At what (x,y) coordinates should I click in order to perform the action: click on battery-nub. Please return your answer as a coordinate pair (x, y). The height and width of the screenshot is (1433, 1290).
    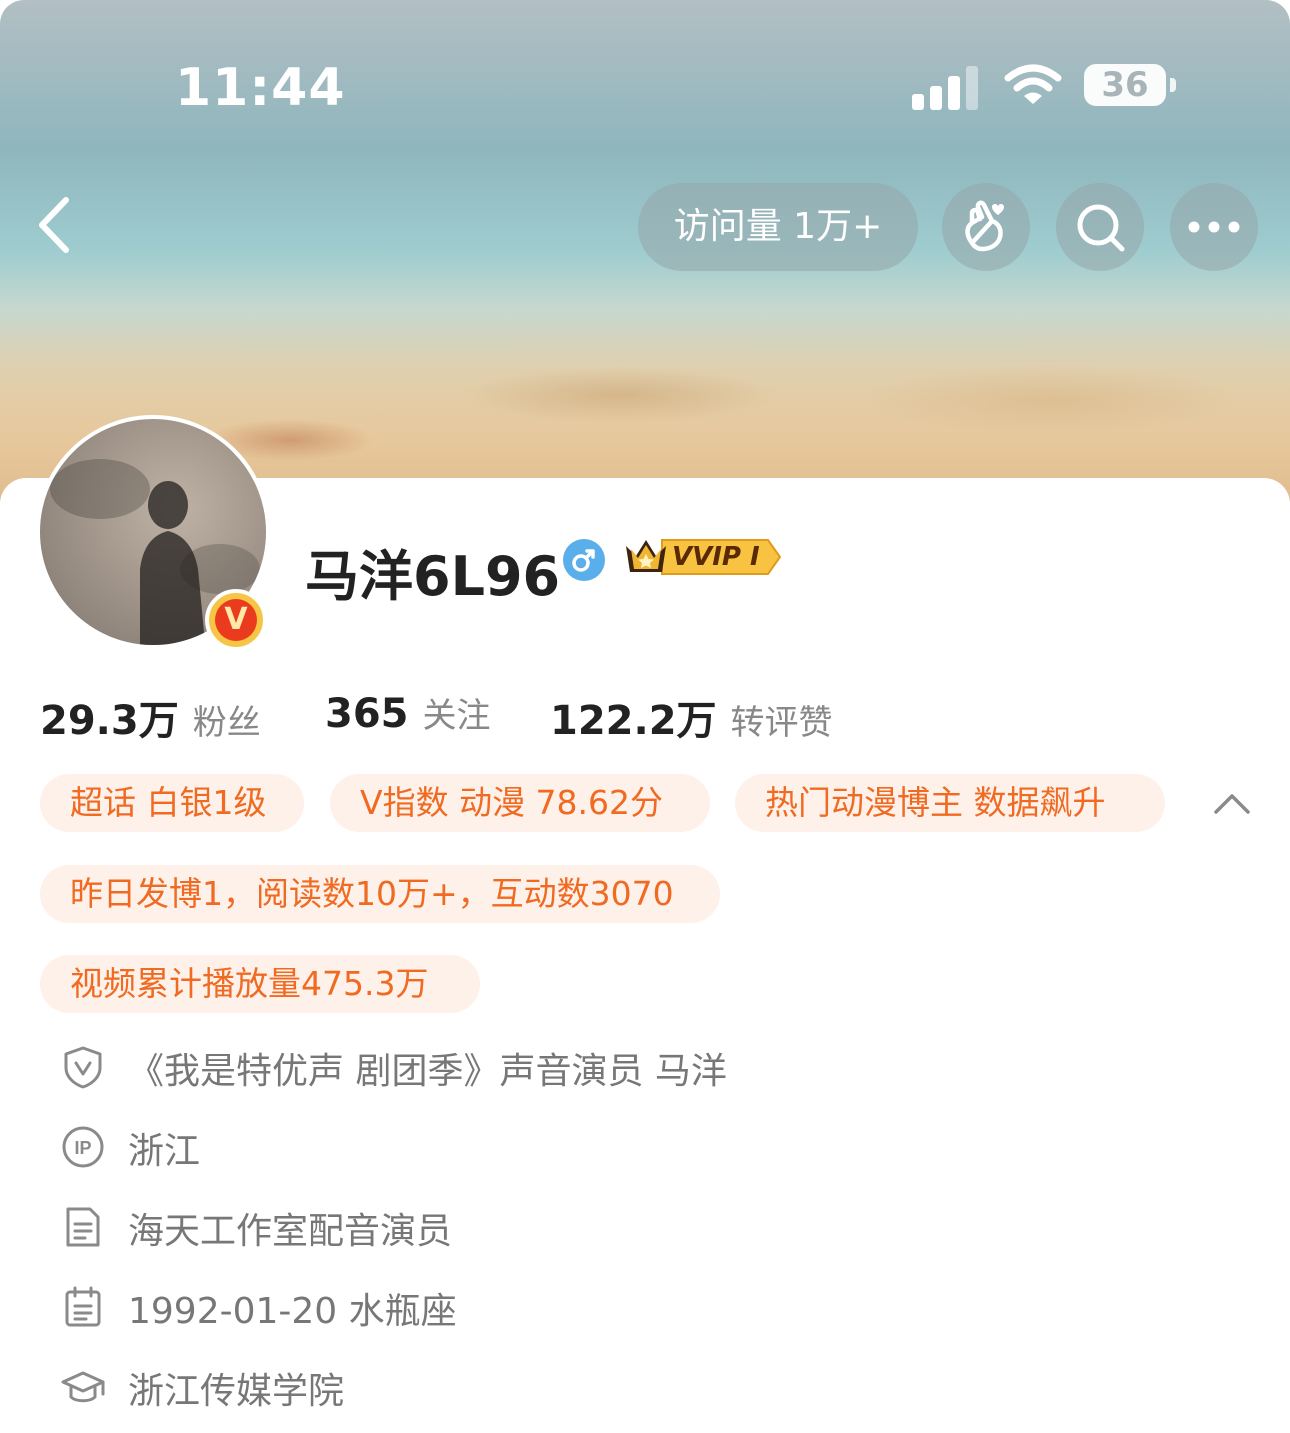
    Looking at the image, I should click on (1173, 85).